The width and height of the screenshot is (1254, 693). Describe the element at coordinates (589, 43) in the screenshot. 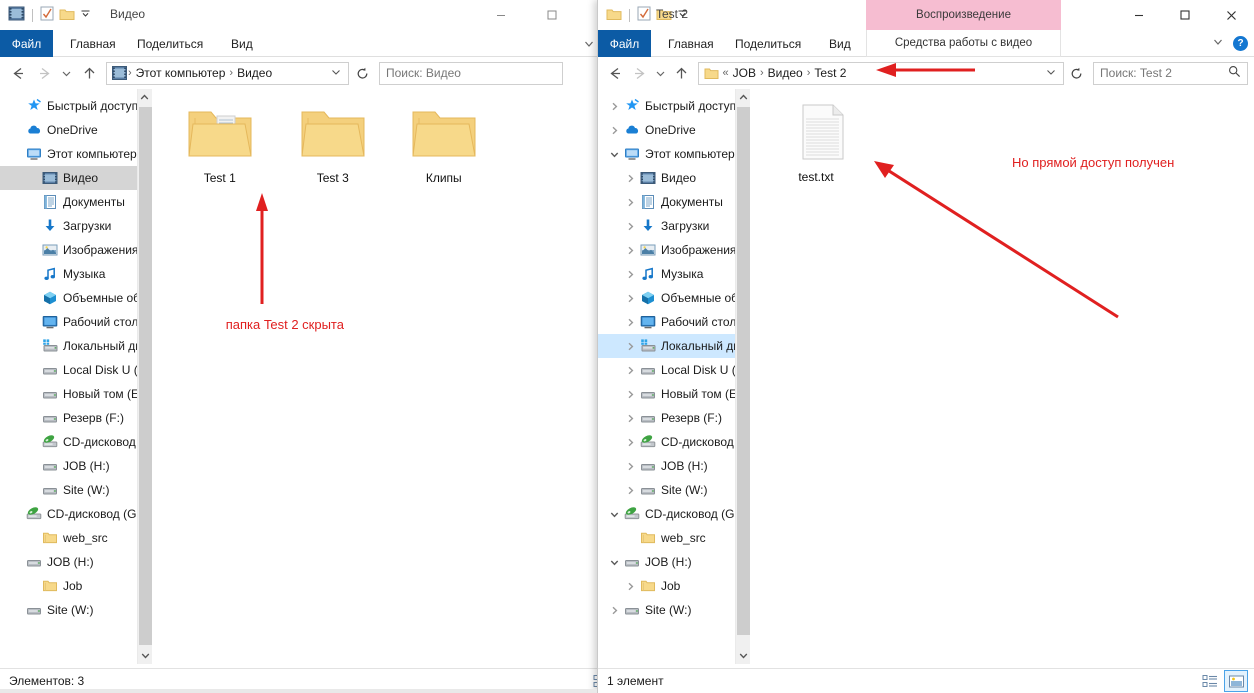

I see `ribbon-collapse-left` at that location.